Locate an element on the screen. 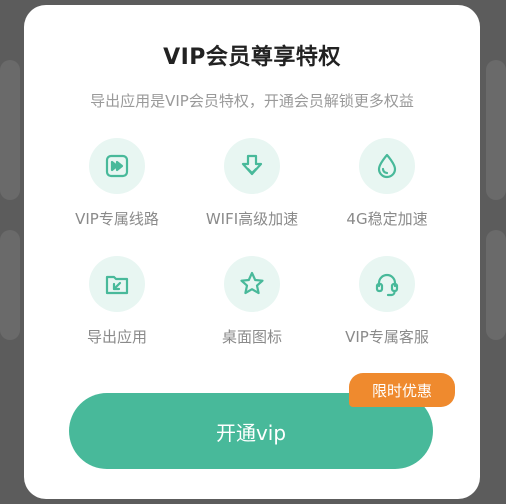 Image resolution: width=506 pixels, height=504 pixels. feature-desktop-icon: 桌面图标 is located at coordinates (252, 301).